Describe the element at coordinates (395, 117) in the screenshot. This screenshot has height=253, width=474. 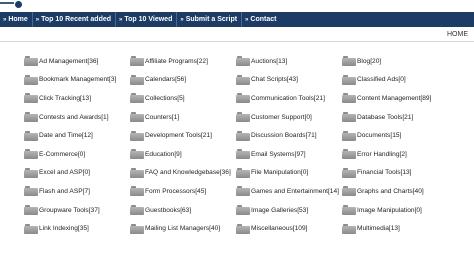
I see `category-link: Database Tools [21]` at that location.